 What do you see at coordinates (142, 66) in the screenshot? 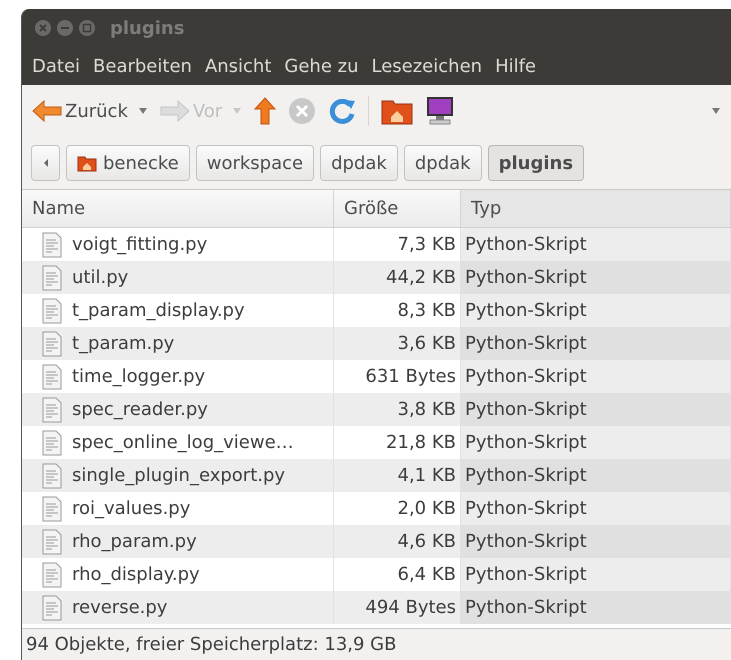
I see `menu-item: Bearbeiten` at bounding box center [142, 66].